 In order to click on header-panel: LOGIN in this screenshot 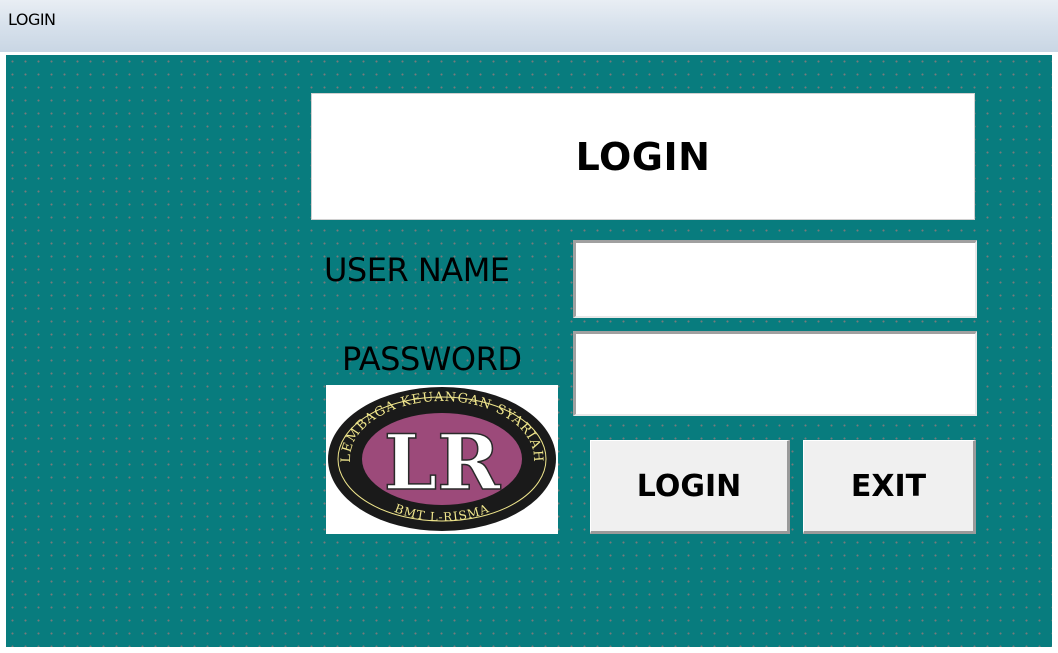, I will do `click(643, 156)`.